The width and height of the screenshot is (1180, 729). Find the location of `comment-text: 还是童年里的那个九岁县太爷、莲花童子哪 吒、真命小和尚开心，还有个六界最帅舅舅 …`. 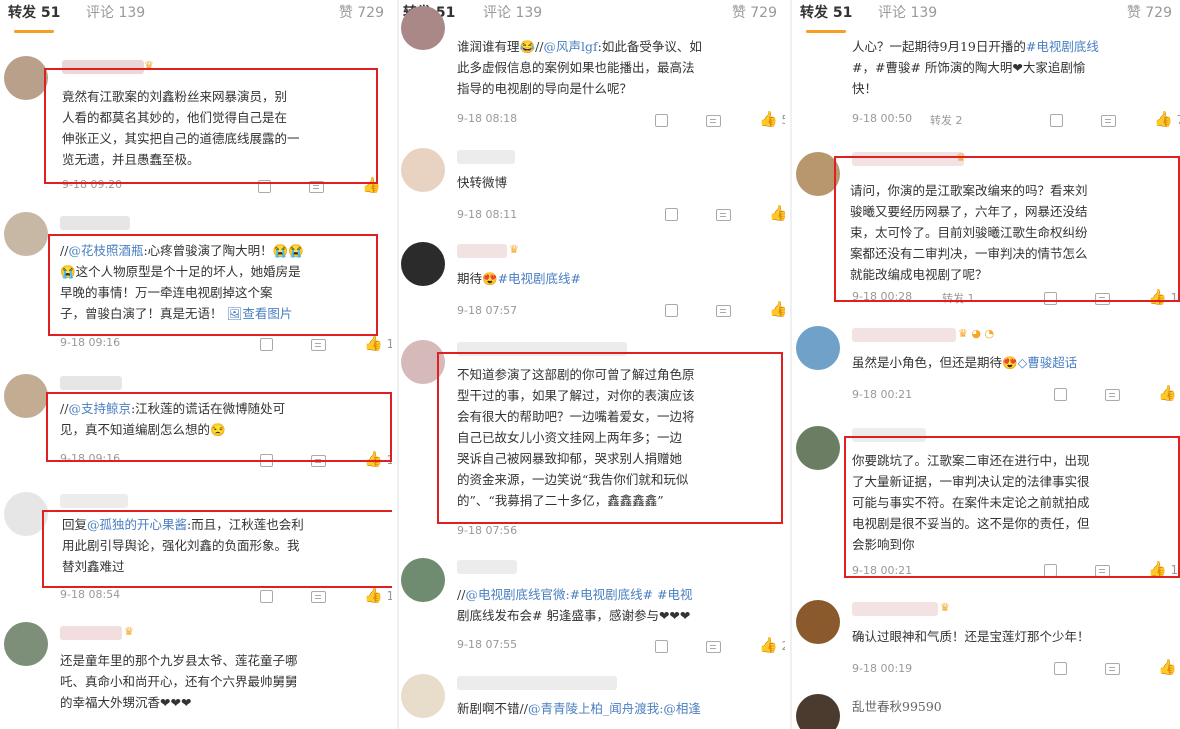

comment-text: 还是童年里的那个九岁县太爷、莲花童子哪 吒、真命小和尚开心，还有个六界最帅舅舅 … is located at coordinates (179, 681).